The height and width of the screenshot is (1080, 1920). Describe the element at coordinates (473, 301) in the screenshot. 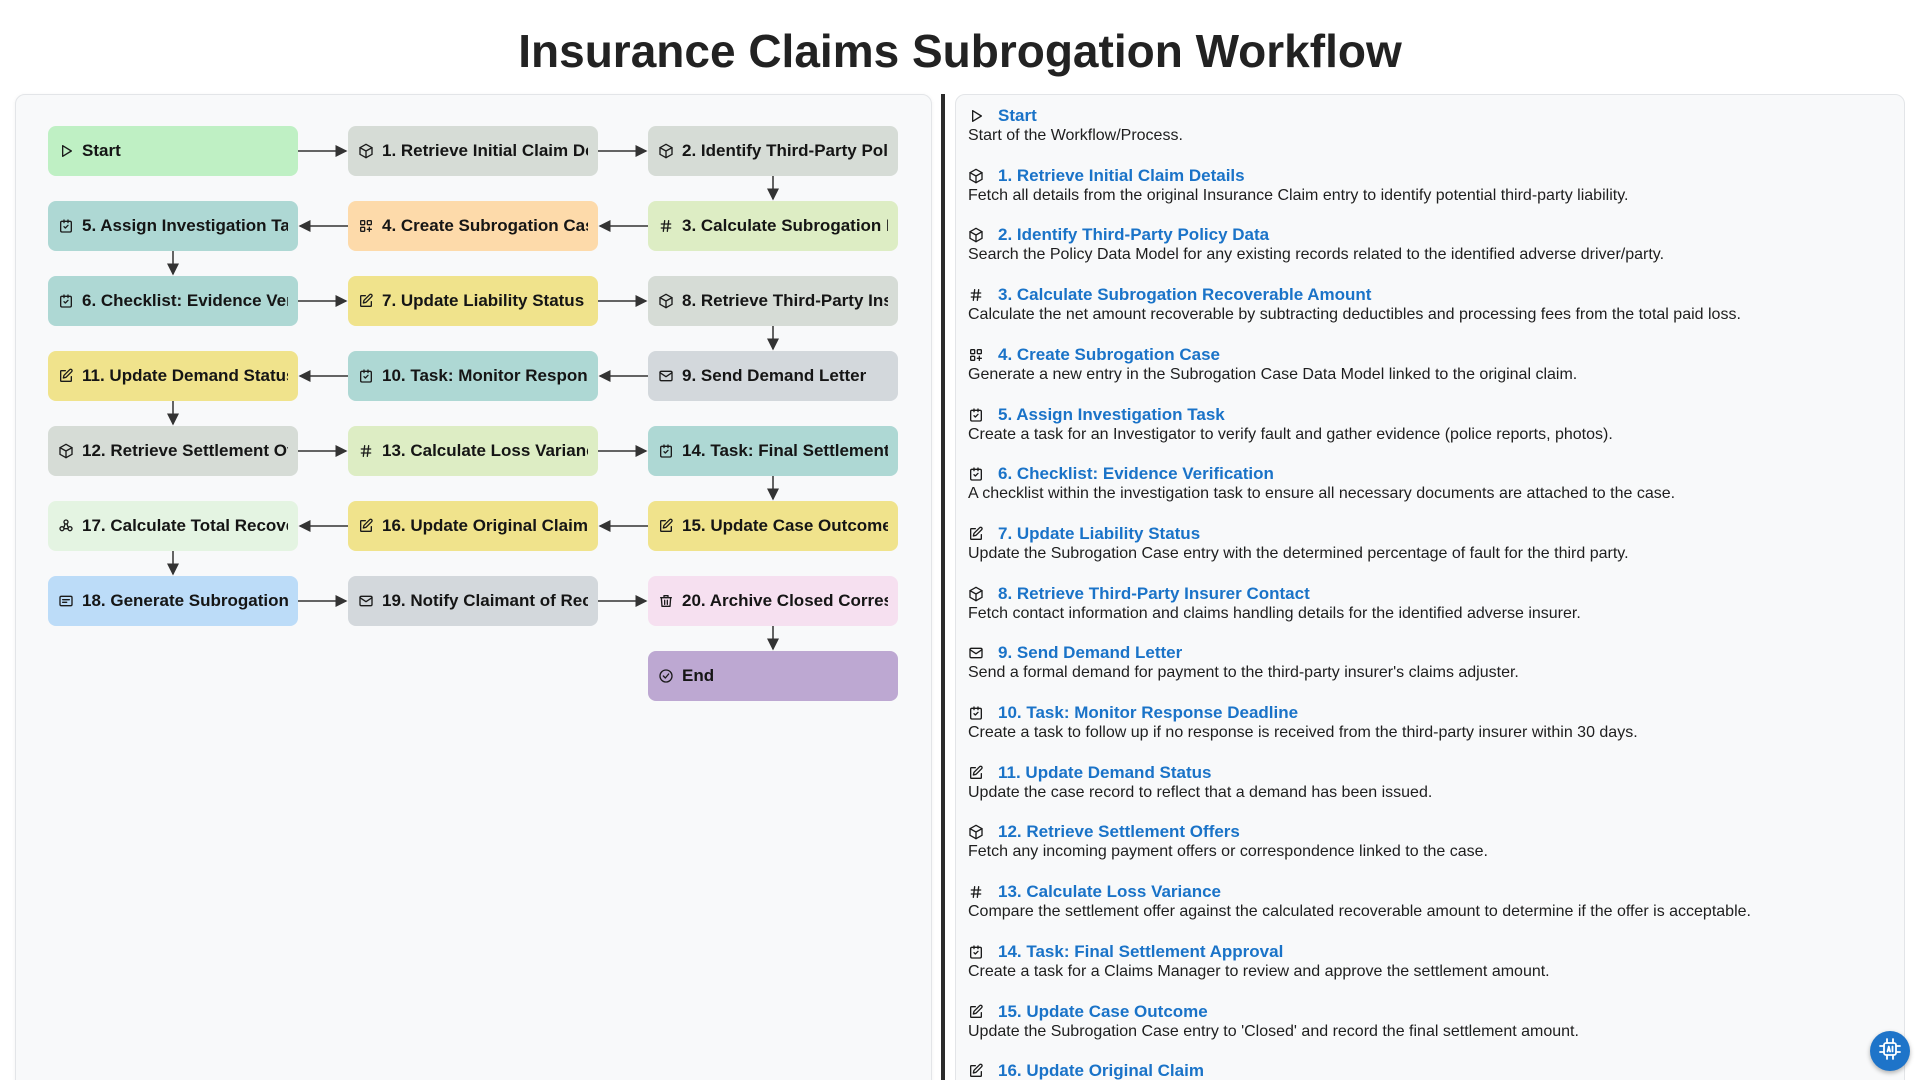

I see `node-n7: 7. Update Liability Status` at that location.